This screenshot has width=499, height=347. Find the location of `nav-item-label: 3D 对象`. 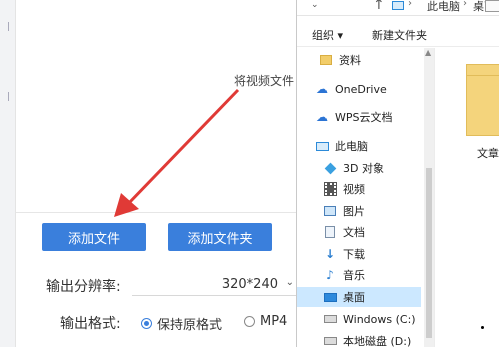

nav-item-label: 3D 对象 is located at coordinates (363, 168).